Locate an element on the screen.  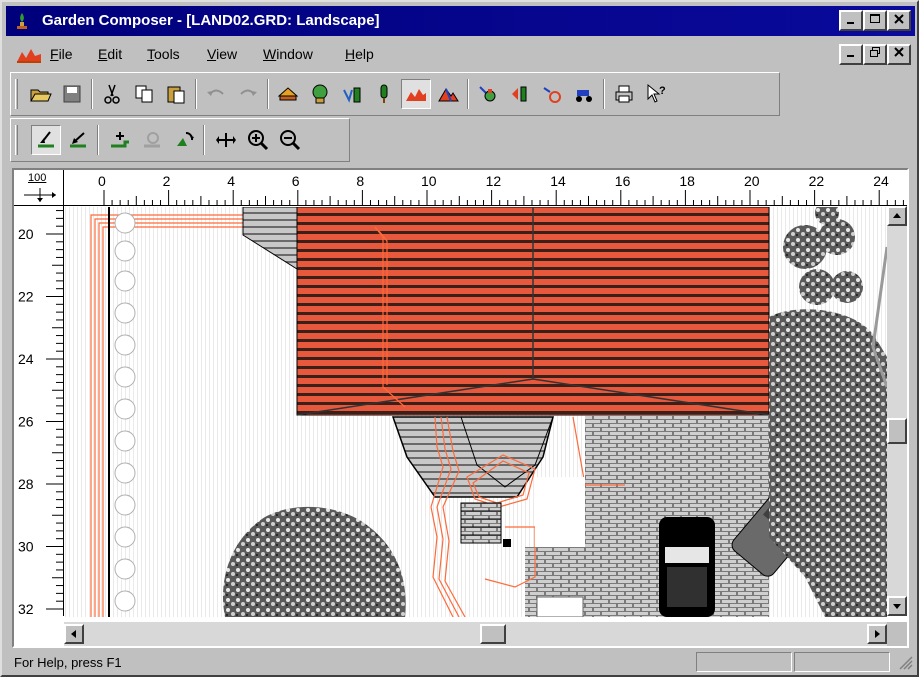
undo-button is located at coordinates (216, 94).